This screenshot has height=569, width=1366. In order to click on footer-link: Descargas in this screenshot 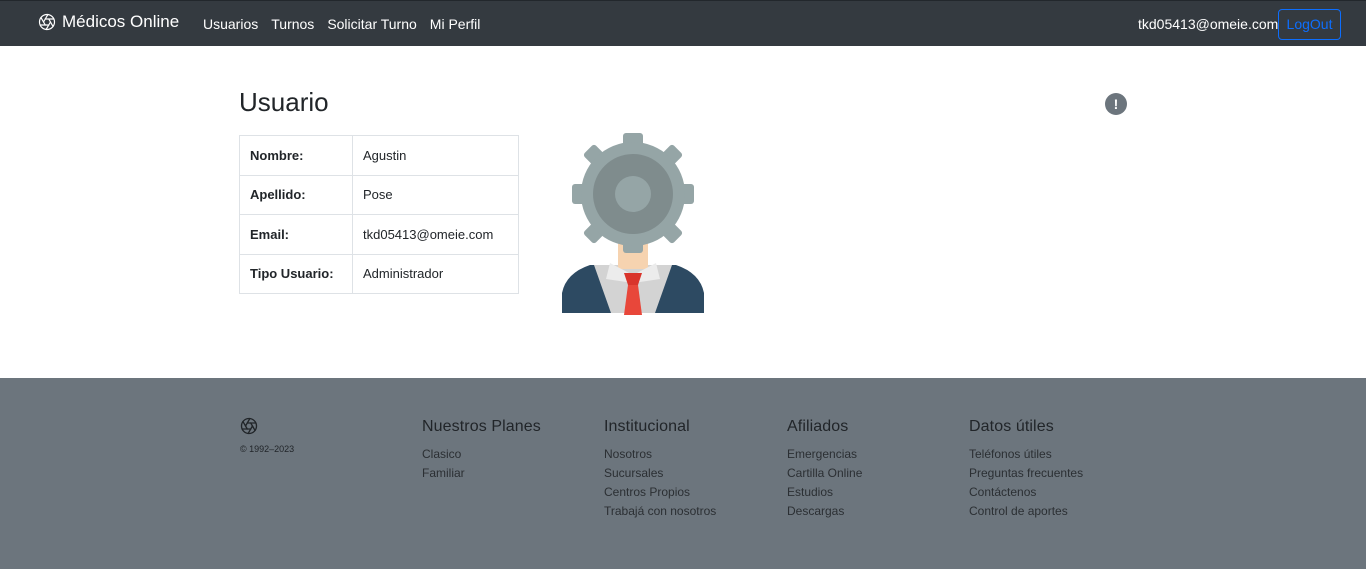, I will do `click(824, 511)`.